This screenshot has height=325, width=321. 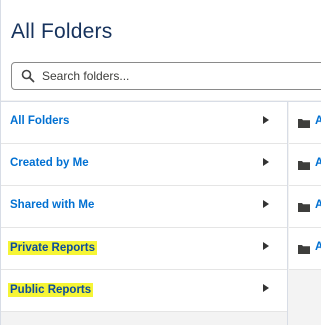 What do you see at coordinates (53, 248) in the screenshot?
I see `nav-item-label: Private Reports` at bounding box center [53, 248].